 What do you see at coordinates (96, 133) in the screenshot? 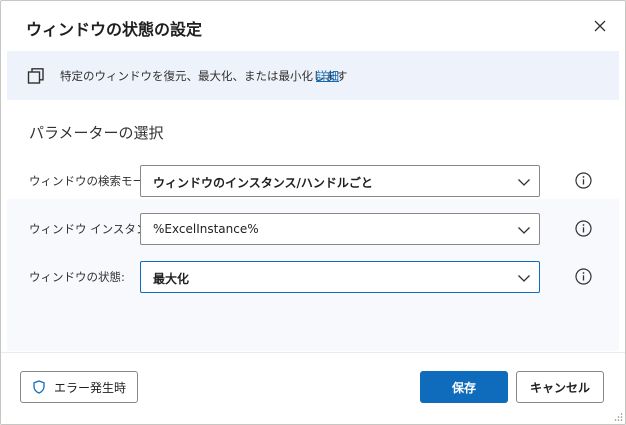
I see `section-title: パラメーターの選択` at bounding box center [96, 133].